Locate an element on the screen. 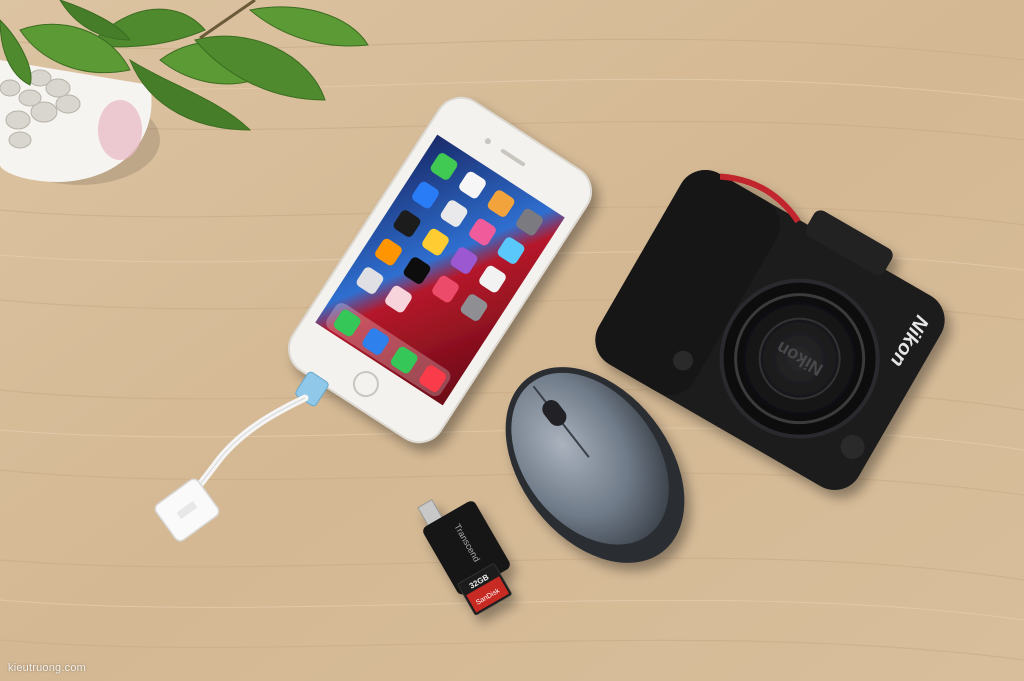  watermark-text: kieutruong.com is located at coordinates (47, 668).